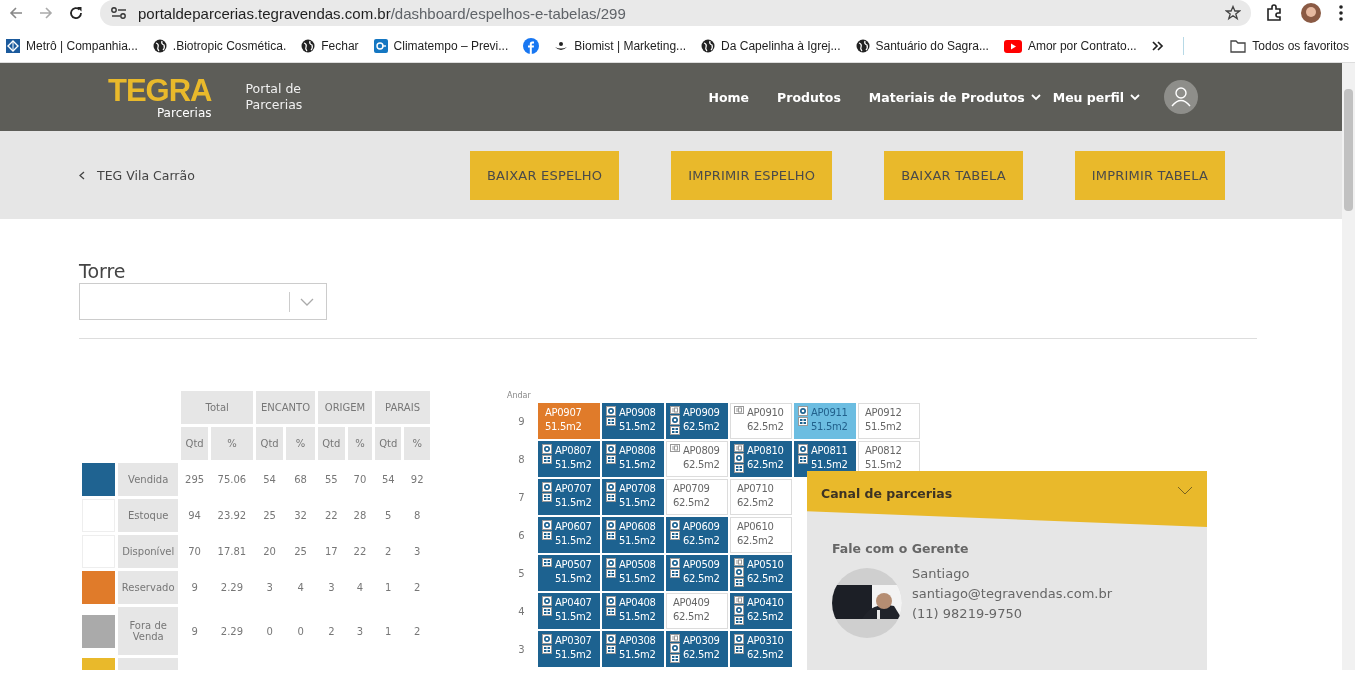 This screenshot has width=1355, height=675. Describe the element at coordinates (697, 535) in the screenshot. I see `unit-cell: AP0609 62.5m2` at that location.